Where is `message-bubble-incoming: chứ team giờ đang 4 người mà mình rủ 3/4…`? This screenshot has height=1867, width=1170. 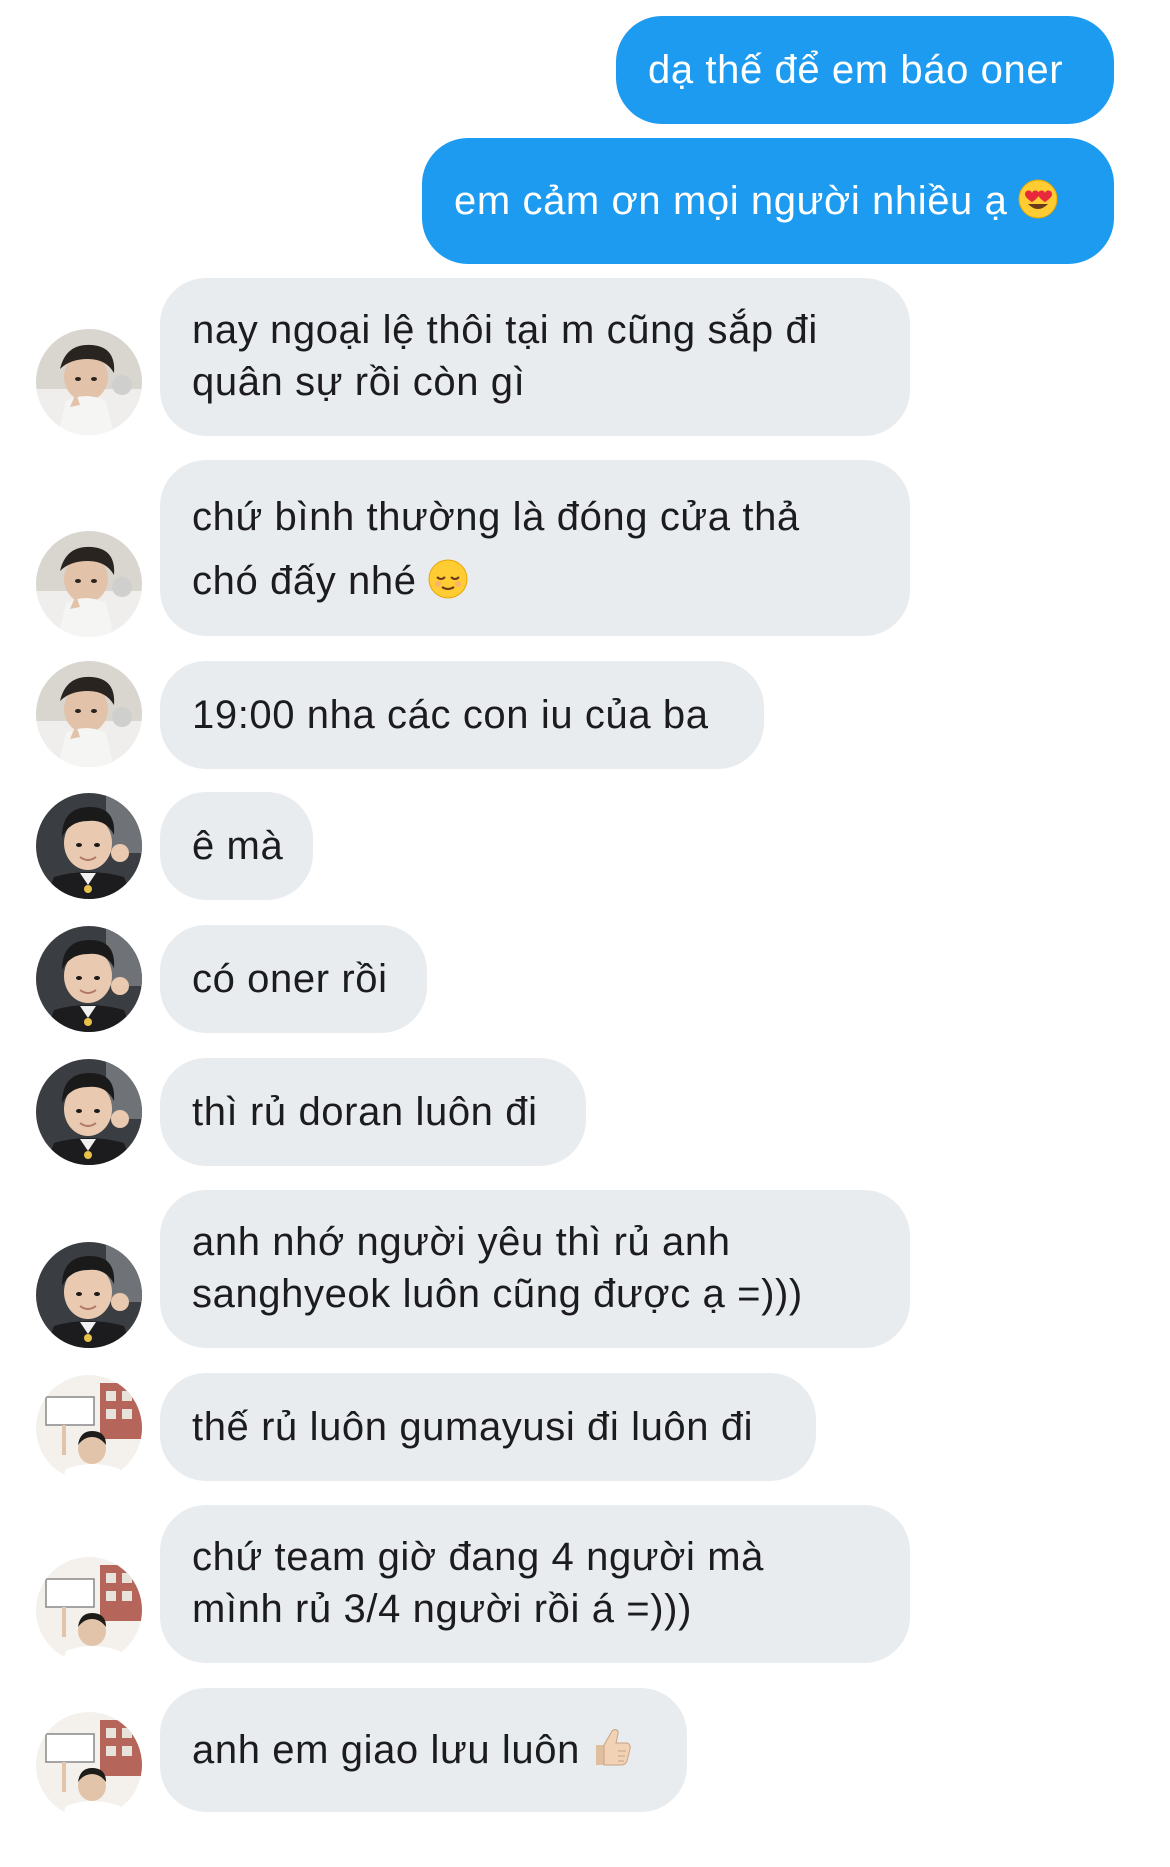
message-bubble-incoming: chứ team giờ đang 4 người mà mình rủ 3/4… is located at coordinates (535, 1584).